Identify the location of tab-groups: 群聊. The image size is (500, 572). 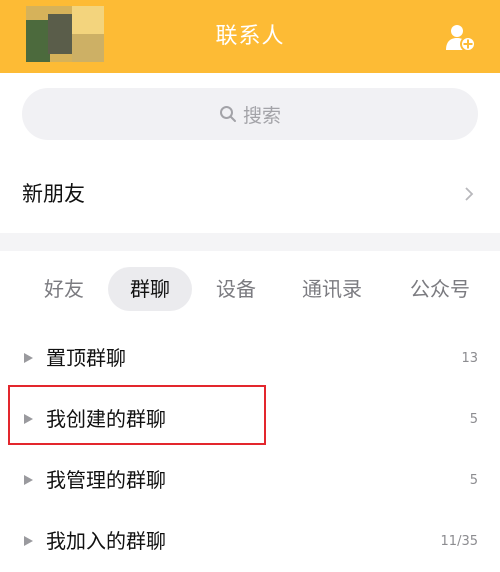
(150, 289).